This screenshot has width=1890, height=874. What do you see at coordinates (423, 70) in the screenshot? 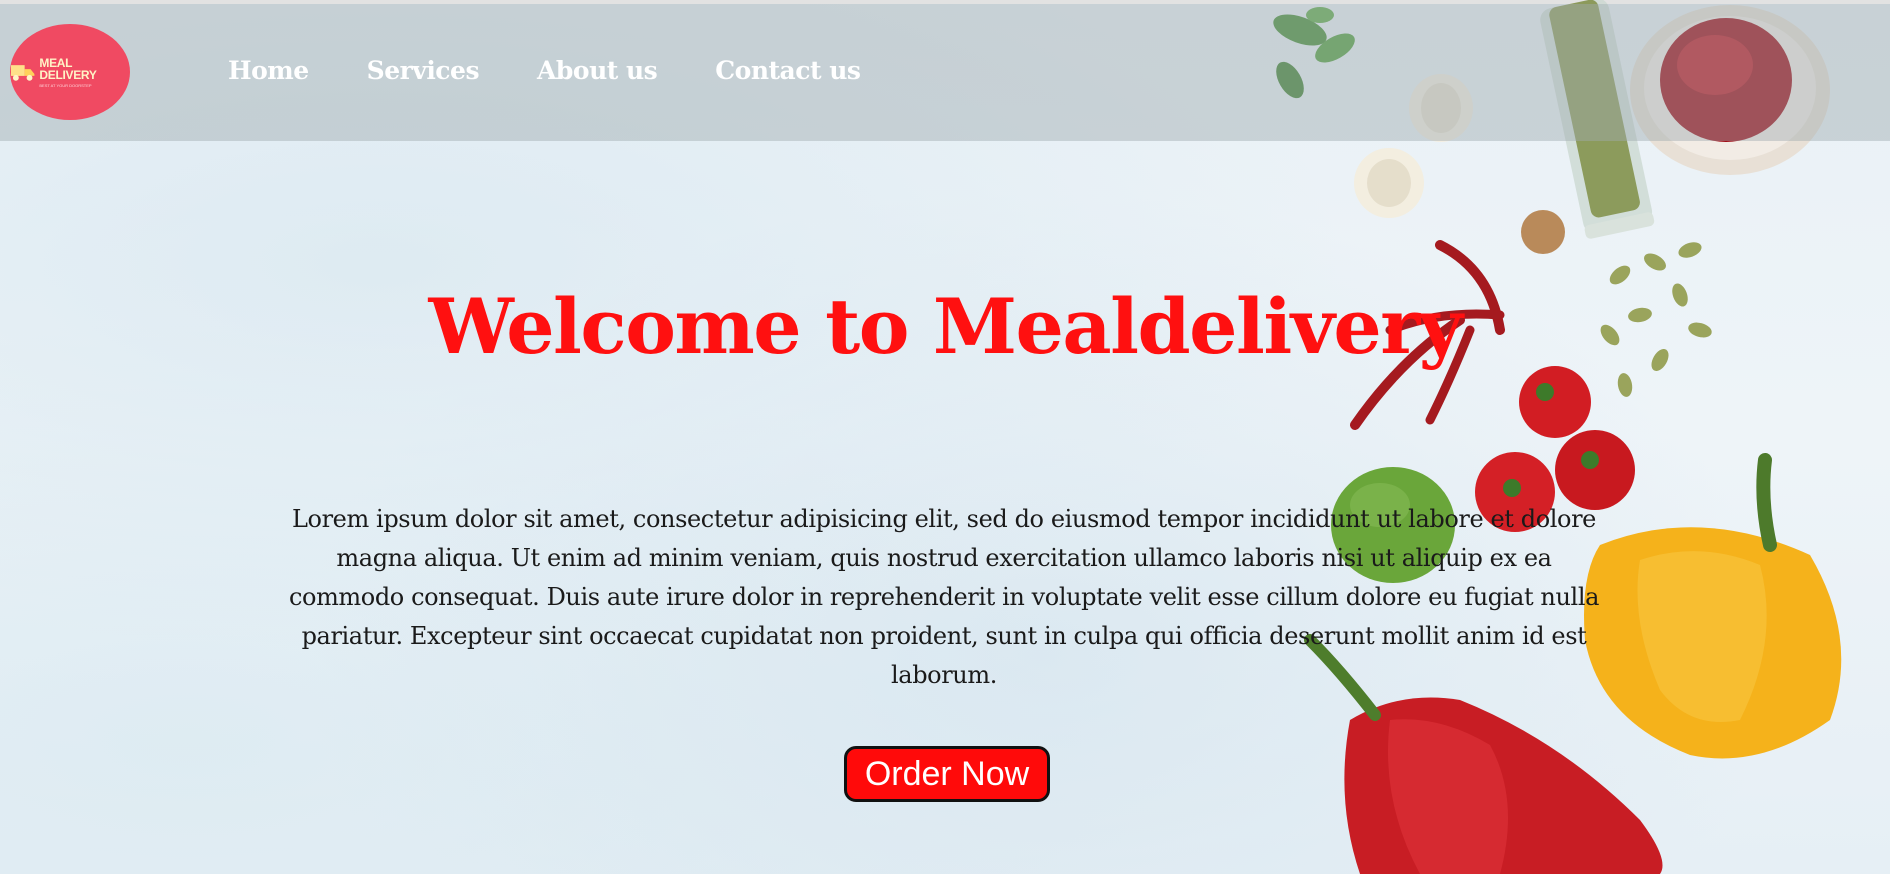
I see `nav-services: Services` at bounding box center [423, 70].